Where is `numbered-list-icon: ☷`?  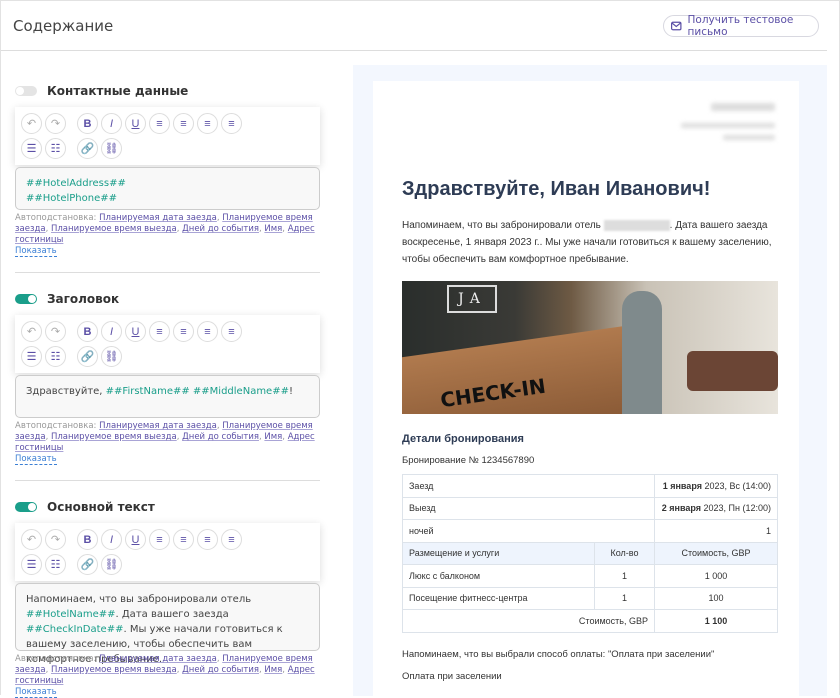 numbered-list-icon: ☷ is located at coordinates (55, 565).